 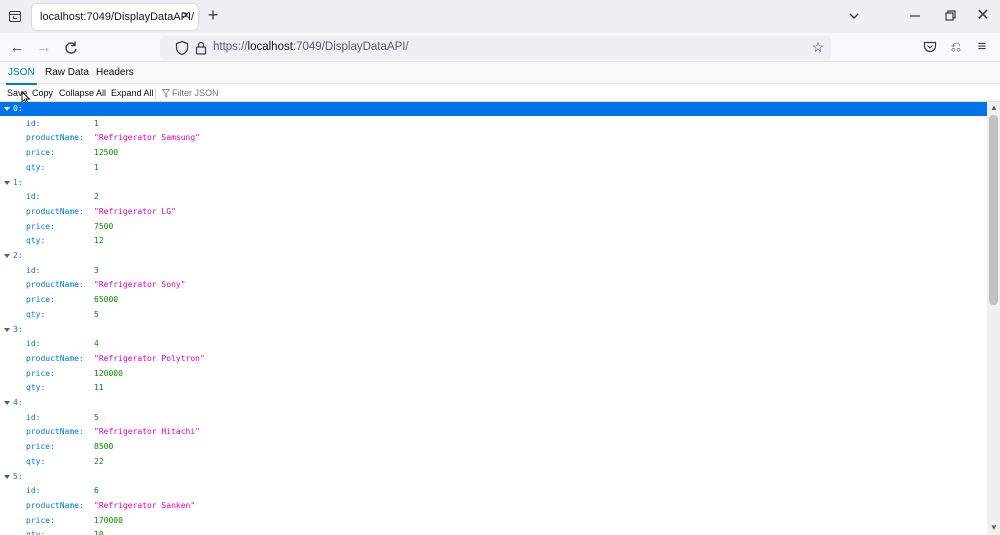 What do you see at coordinates (493, 418) in the screenshot?
I see `json-property-row: id: 5` at bounding box center [493, 418].